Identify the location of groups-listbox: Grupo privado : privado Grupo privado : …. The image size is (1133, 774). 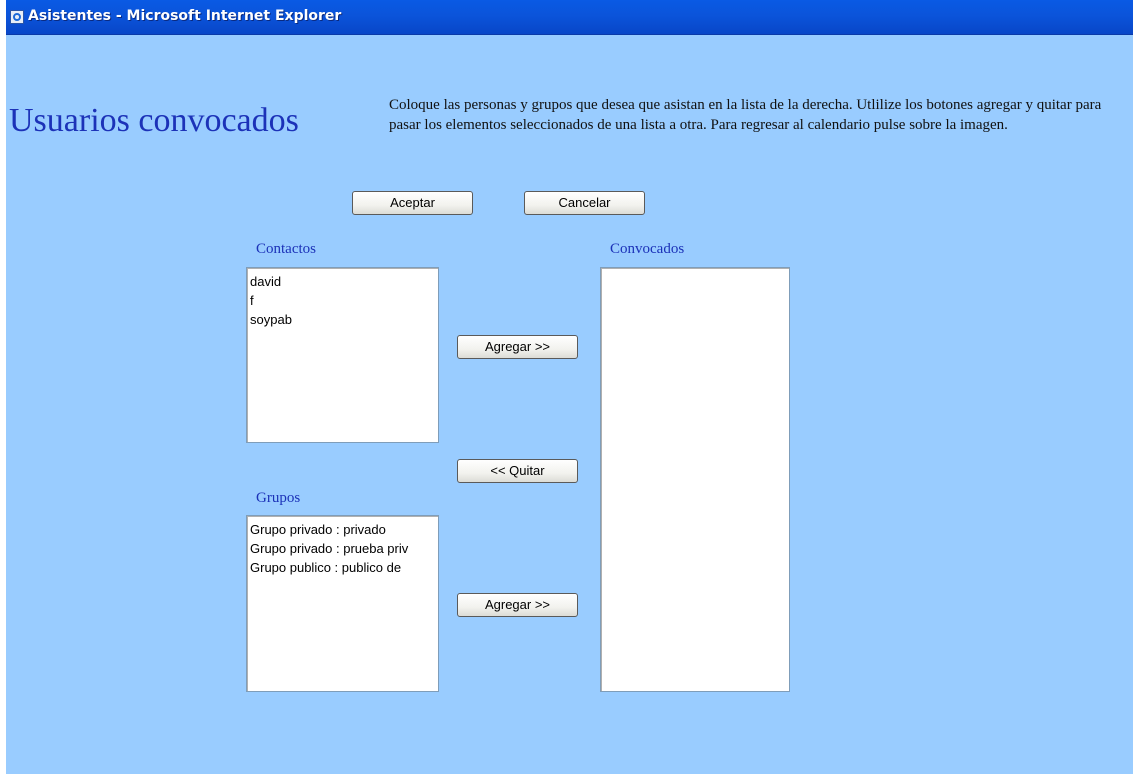
(342, 603).